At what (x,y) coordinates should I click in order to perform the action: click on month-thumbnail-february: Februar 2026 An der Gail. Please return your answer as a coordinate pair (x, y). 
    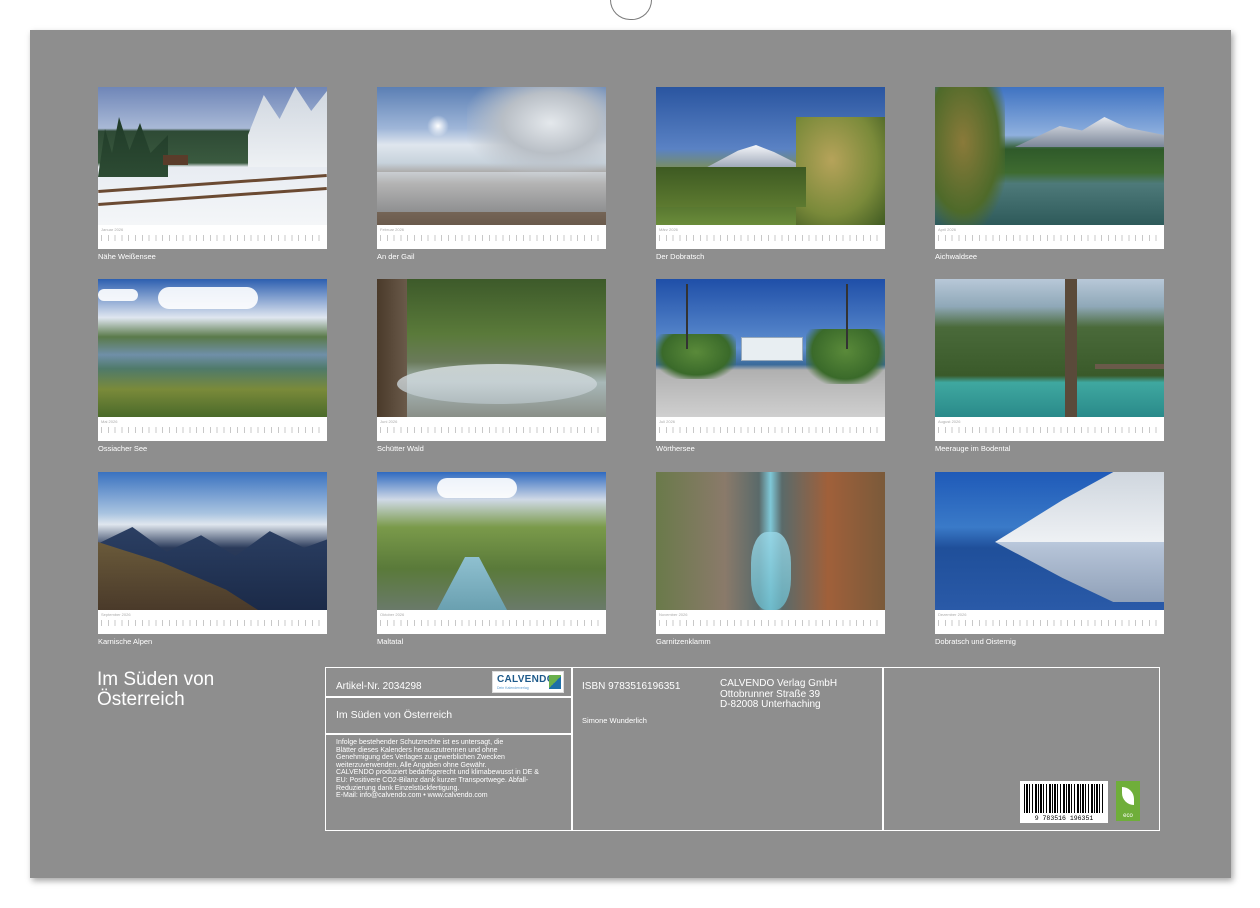
    Looking at the image, I should click on (491, 174).